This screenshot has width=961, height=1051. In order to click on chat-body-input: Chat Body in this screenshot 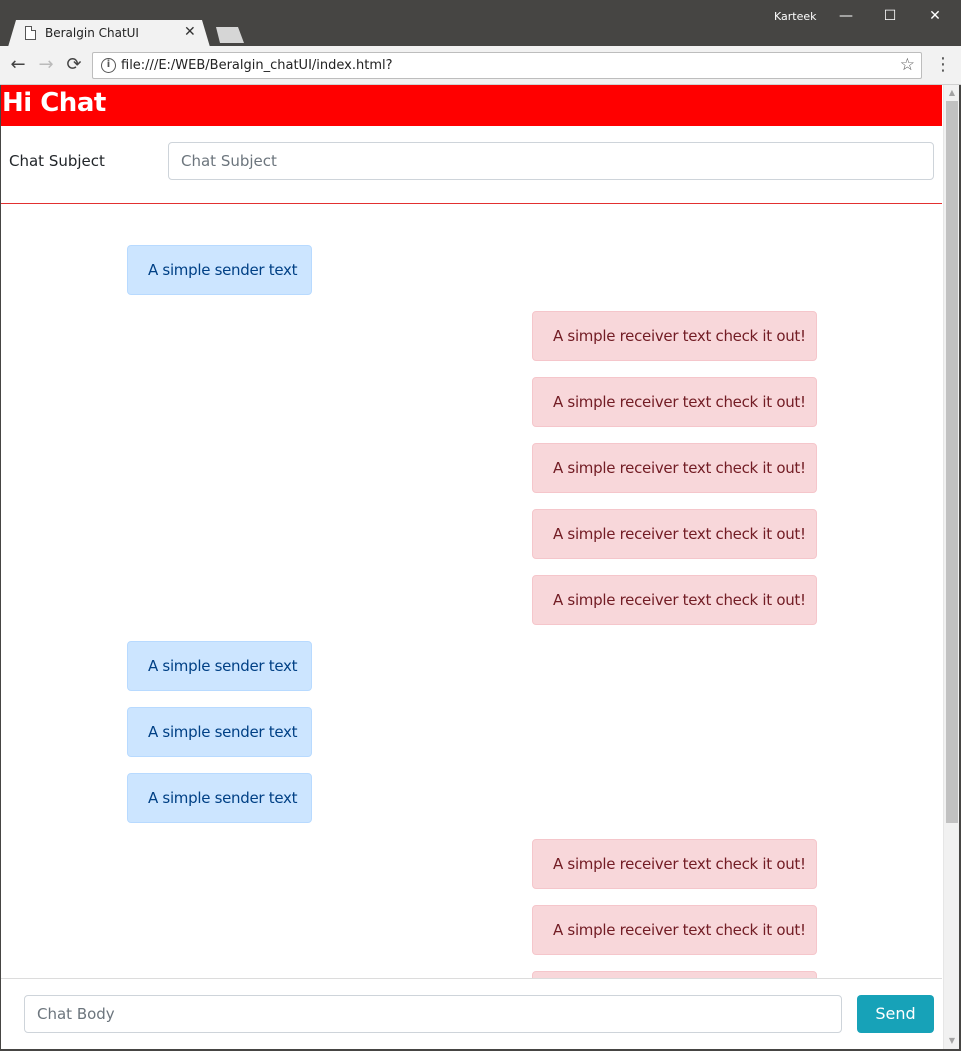, I will do `click(433, 1014)`.